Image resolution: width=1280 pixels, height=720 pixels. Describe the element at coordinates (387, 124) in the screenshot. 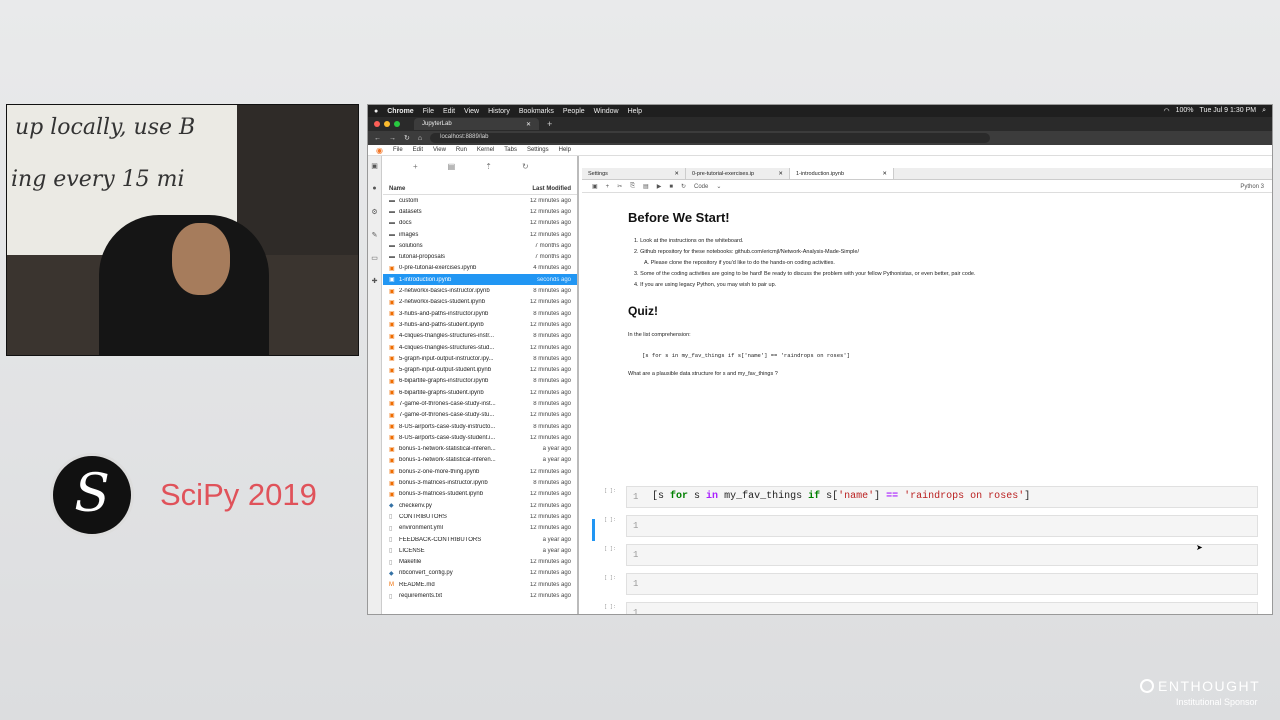

I see `minimize-window-button` at that location.